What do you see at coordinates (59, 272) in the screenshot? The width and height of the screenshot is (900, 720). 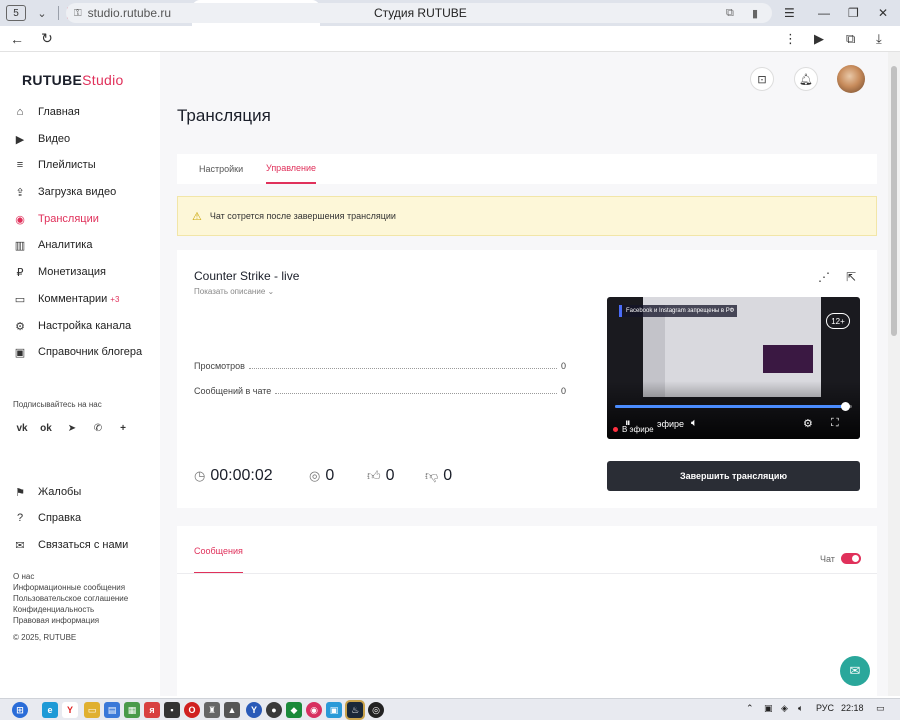 I see `sidebar-item-6: ₽ Монетизация` at bounding box center [59, 272].